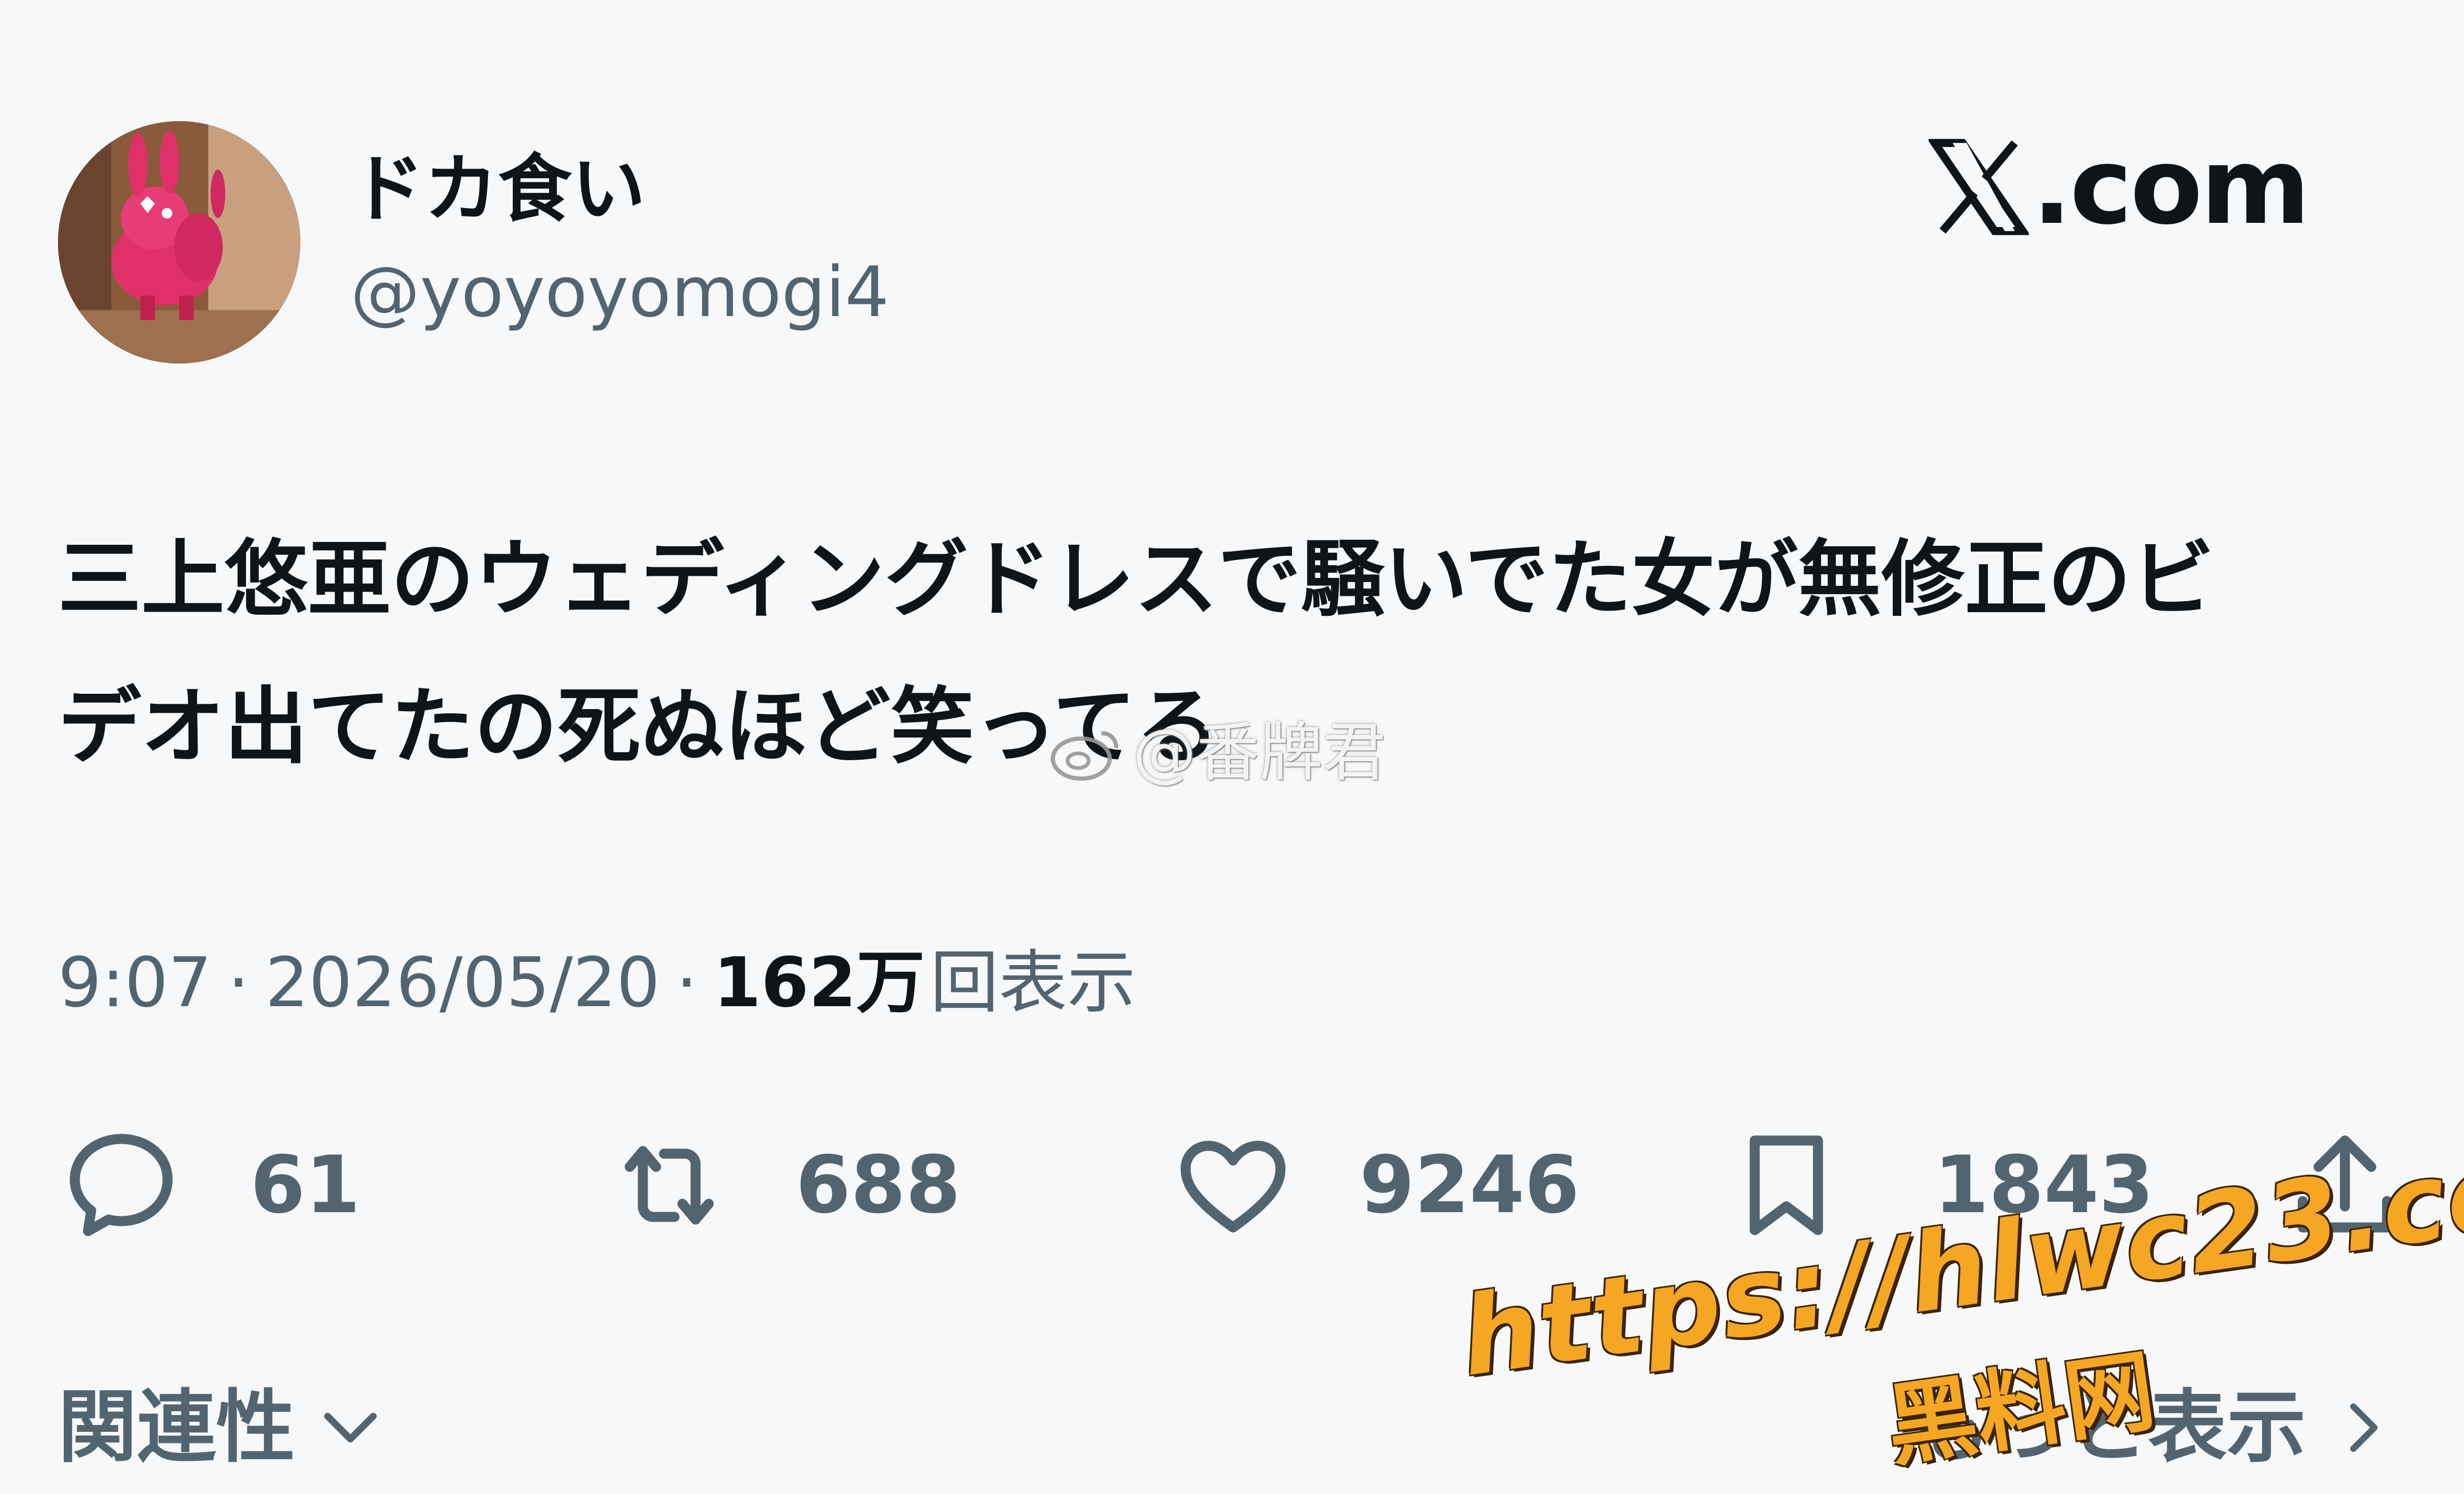 Image resolution: width=2464 pixels, height=1494 pixels. I want to click on avatar, so click(179, 242).